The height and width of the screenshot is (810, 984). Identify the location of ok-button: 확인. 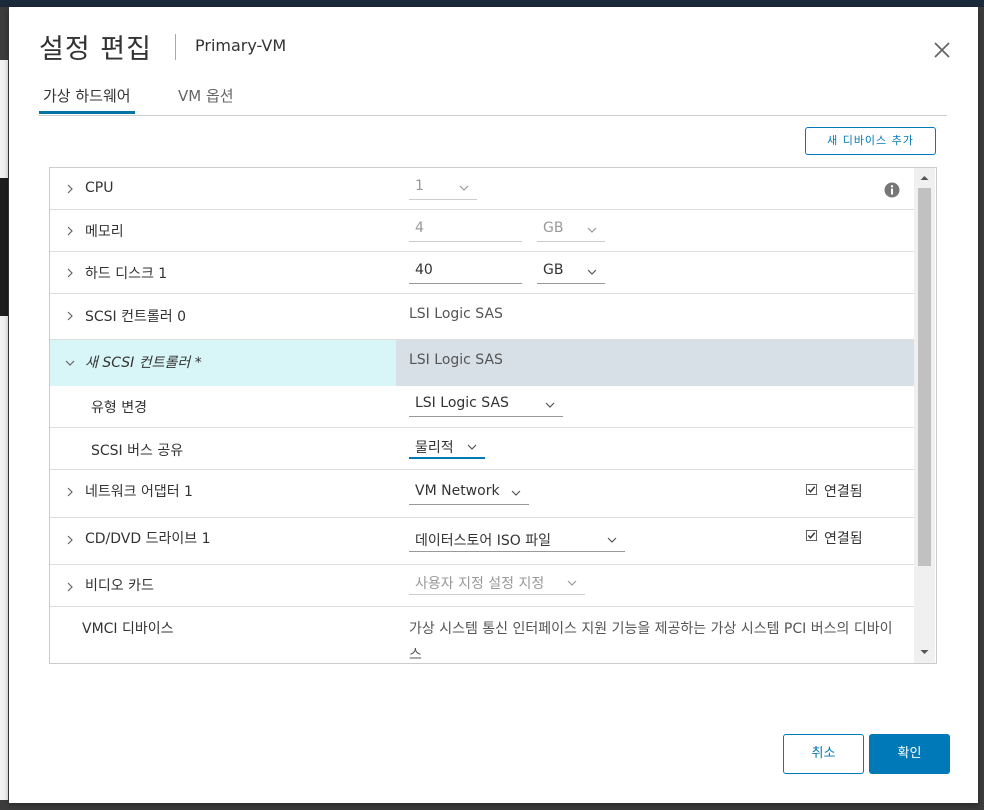
(909, 754).